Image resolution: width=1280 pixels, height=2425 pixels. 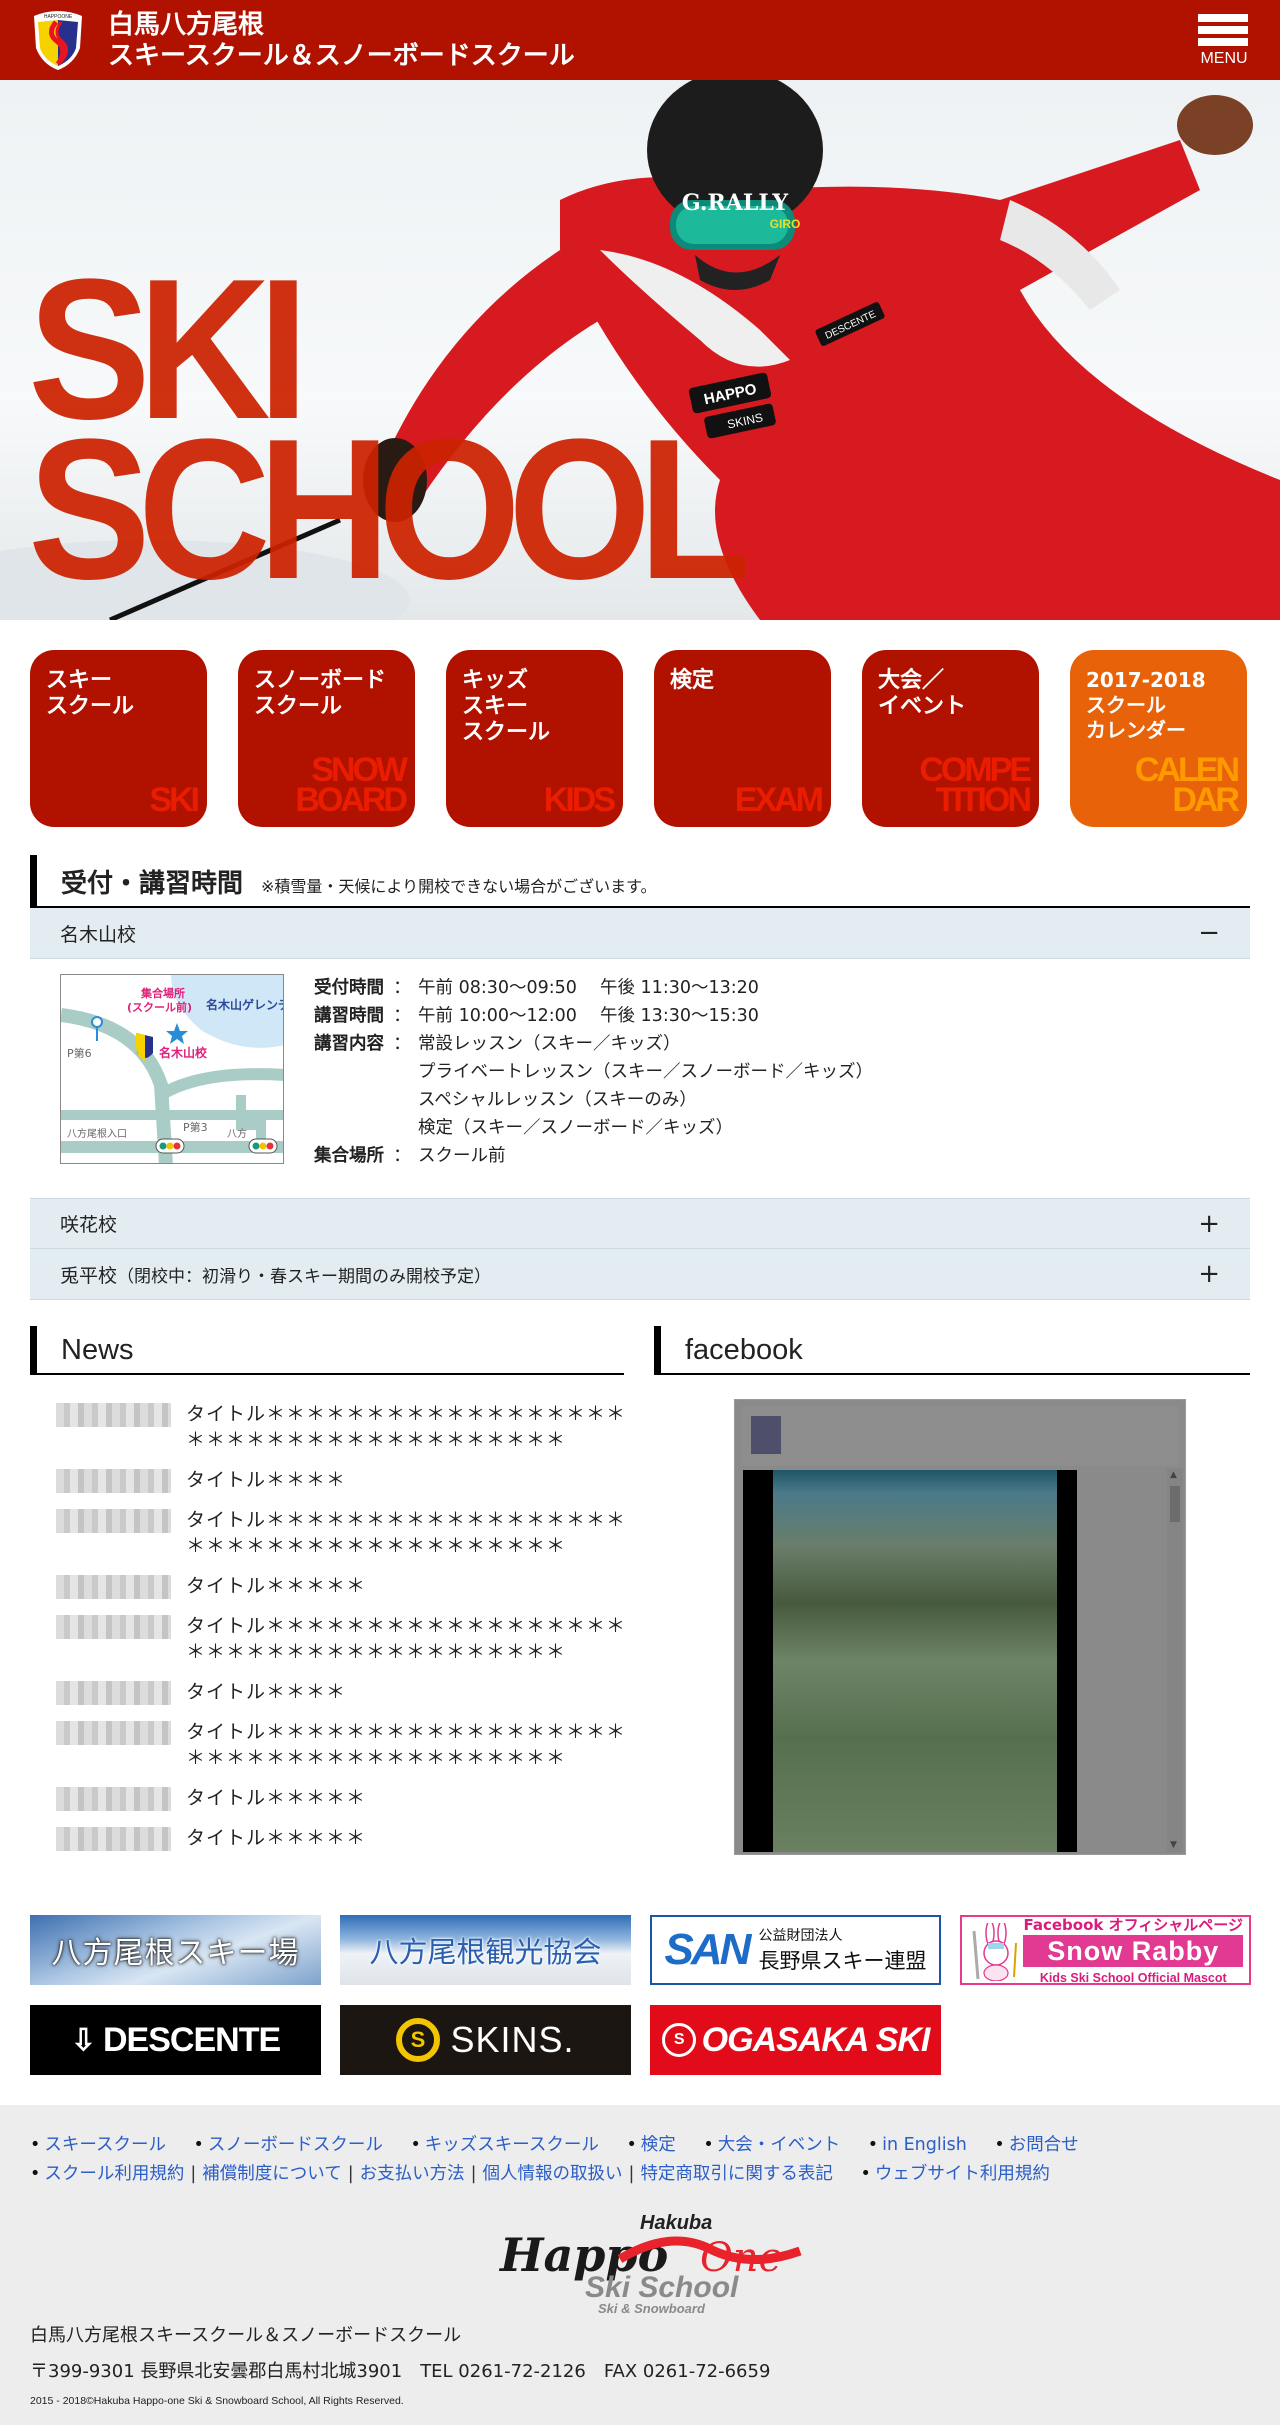 What do you see at coordinates (553, 2174) in the screenshot?
I see `footer-link-privacy: 個人情報の取扱い` at bounding box center [553, 2174].